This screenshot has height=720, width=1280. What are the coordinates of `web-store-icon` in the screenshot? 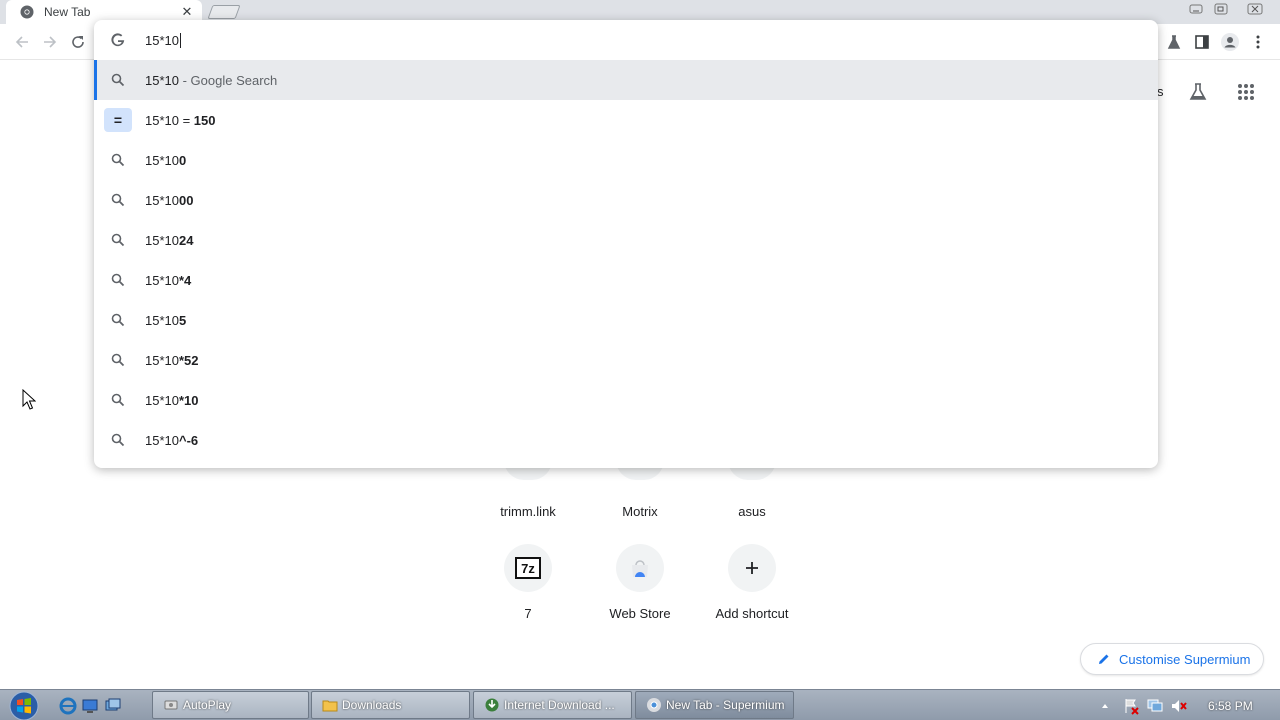 It's located at (640, 568).